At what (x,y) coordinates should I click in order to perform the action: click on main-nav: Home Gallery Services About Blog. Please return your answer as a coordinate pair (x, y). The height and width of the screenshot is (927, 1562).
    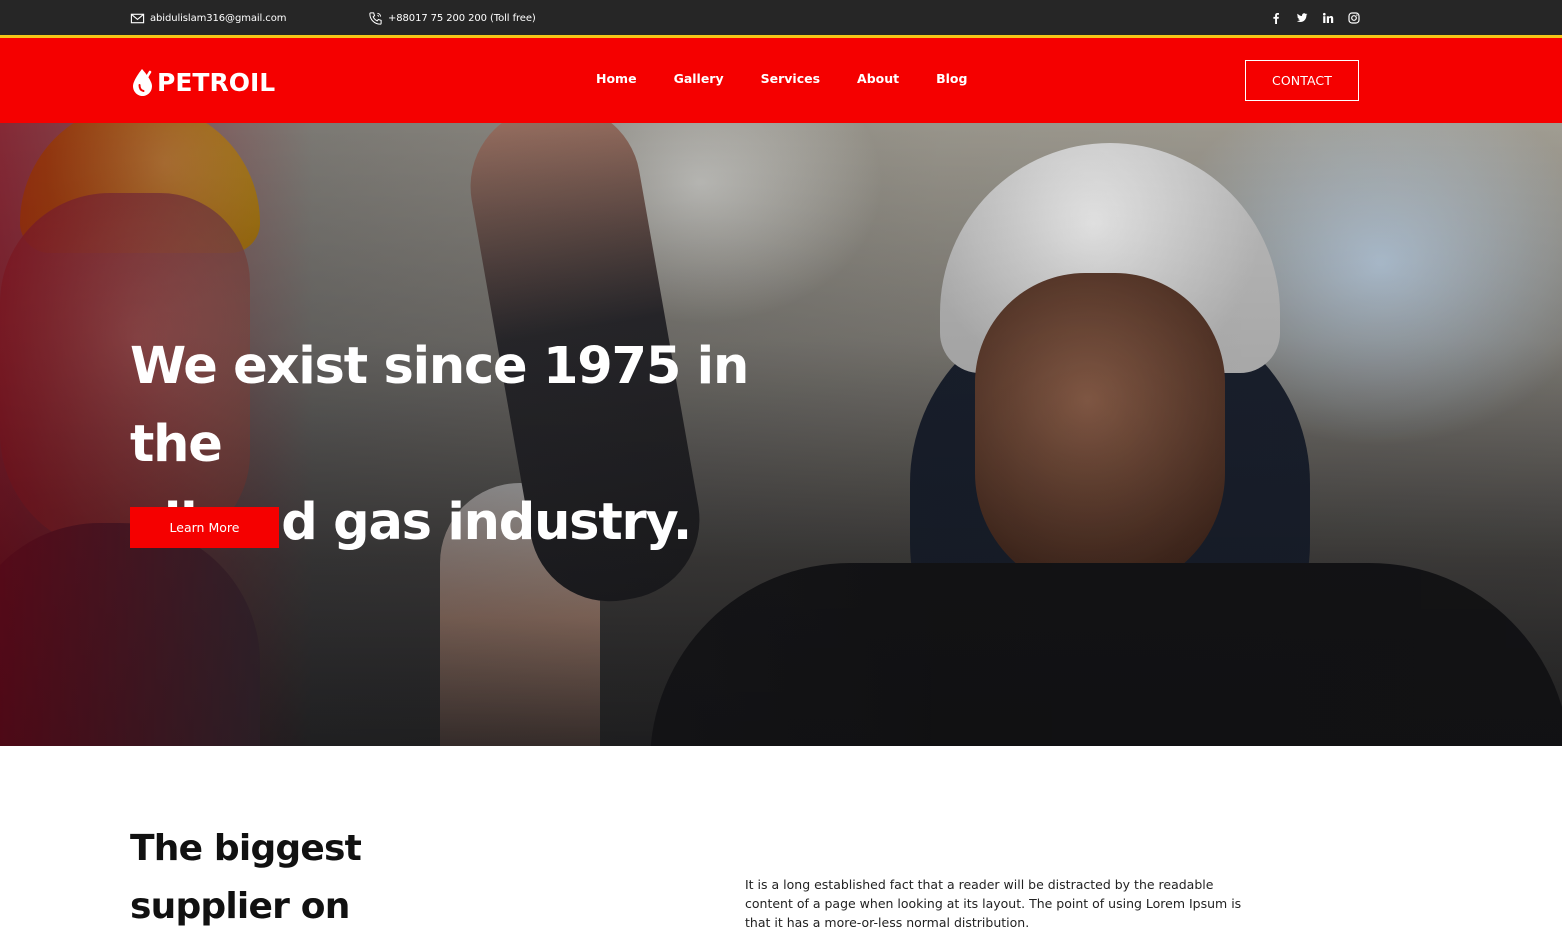
    Looking at the image, I should click on (800, 78).